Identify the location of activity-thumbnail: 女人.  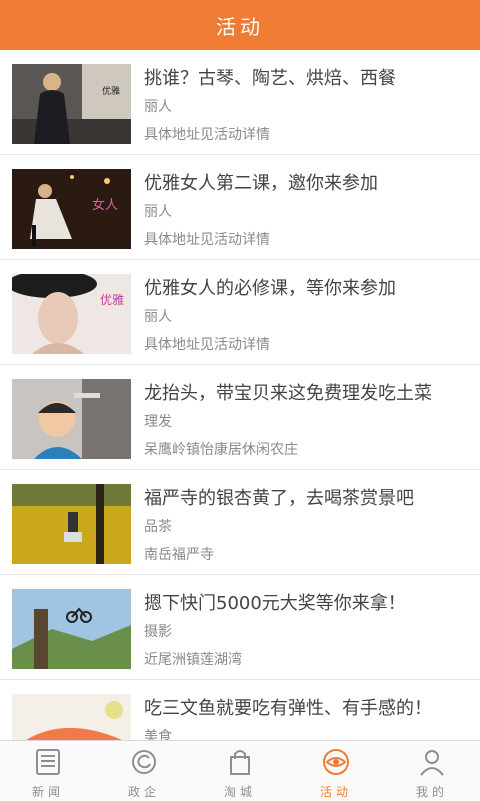
(71, 209).